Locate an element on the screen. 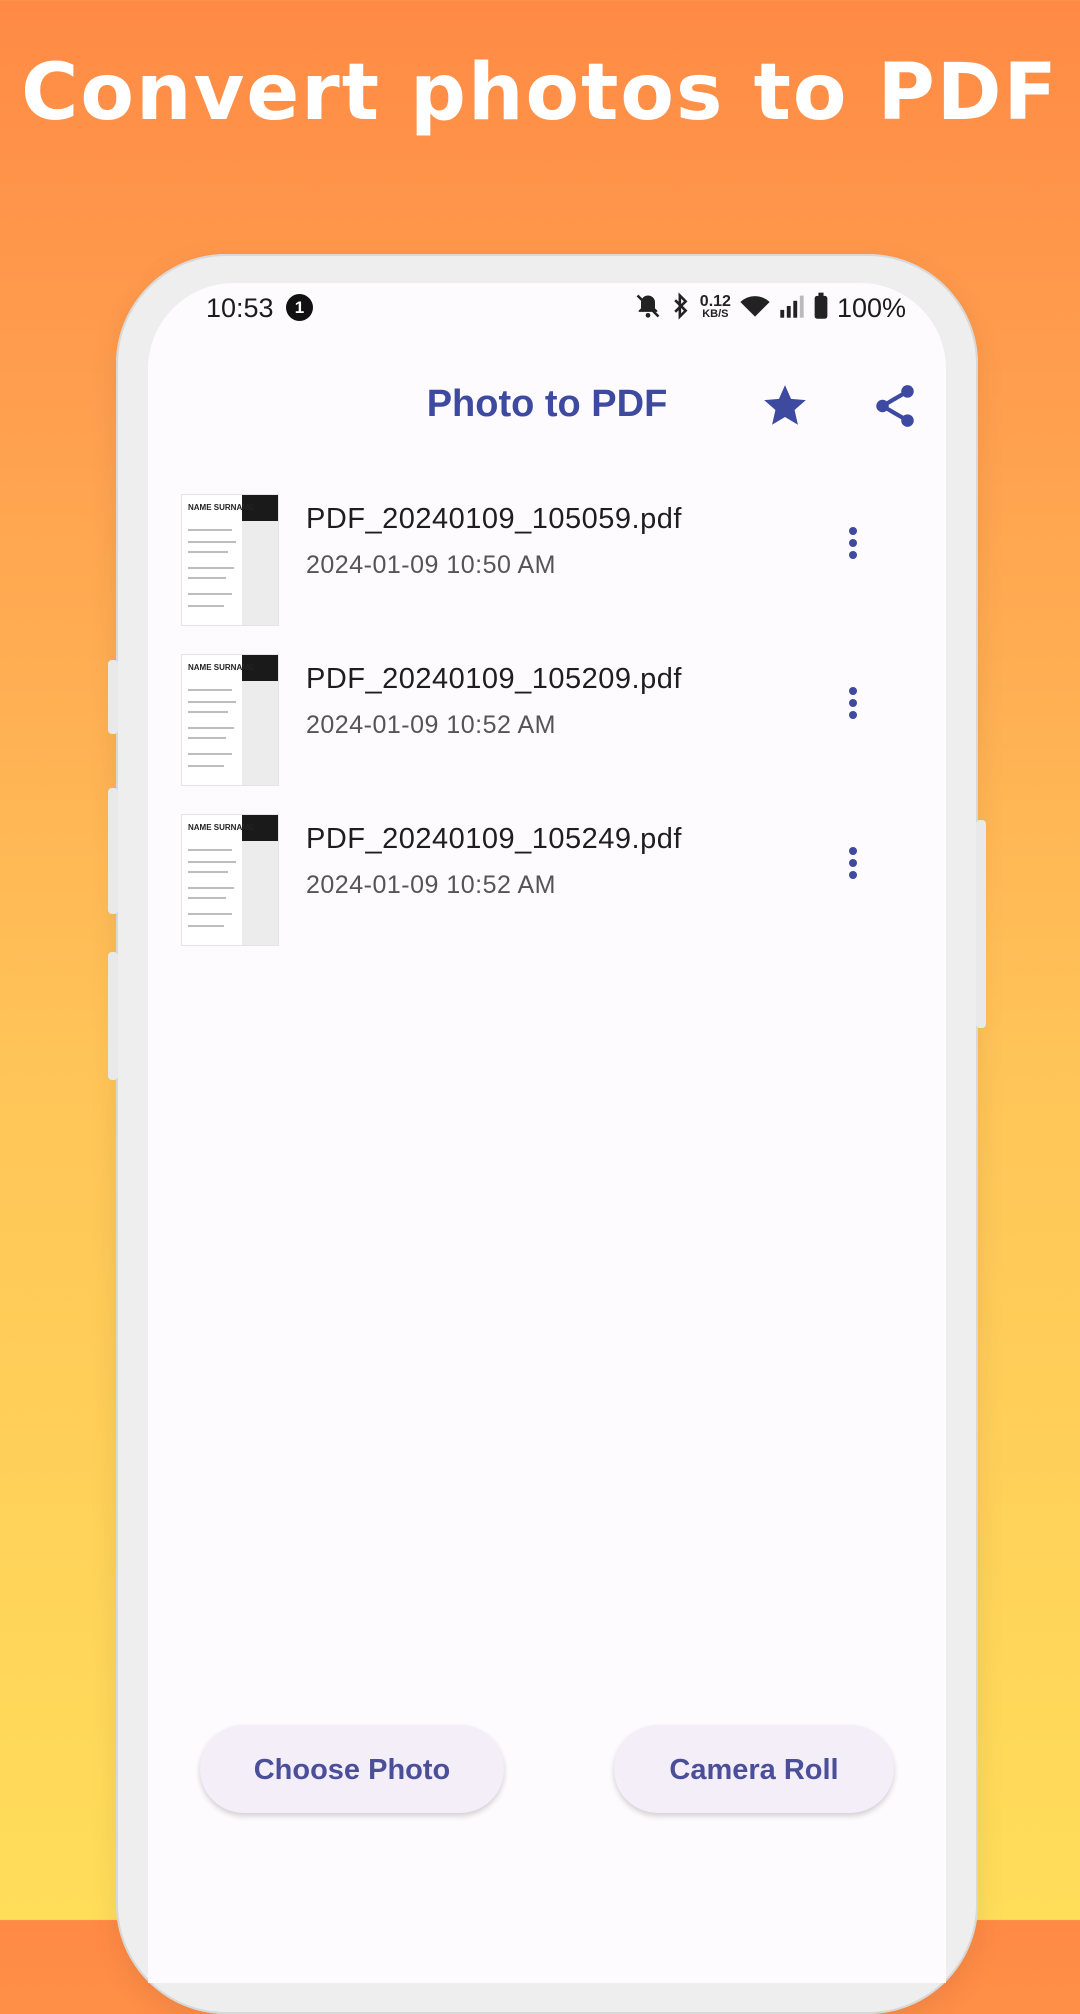 This screenshot has height=2014, width=1080. promo-headline: Convert photos to PDF is located at coordinates (540, 93).